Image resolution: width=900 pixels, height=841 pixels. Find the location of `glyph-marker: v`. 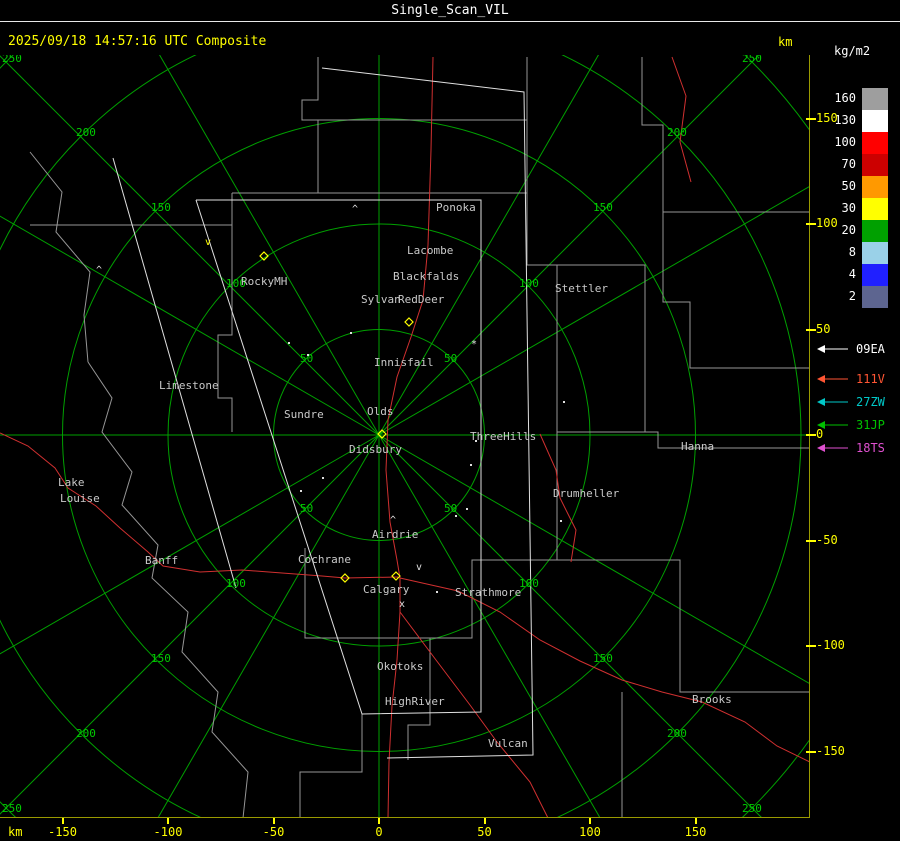

glyph-marker: v is located at coordinates (208, 242).